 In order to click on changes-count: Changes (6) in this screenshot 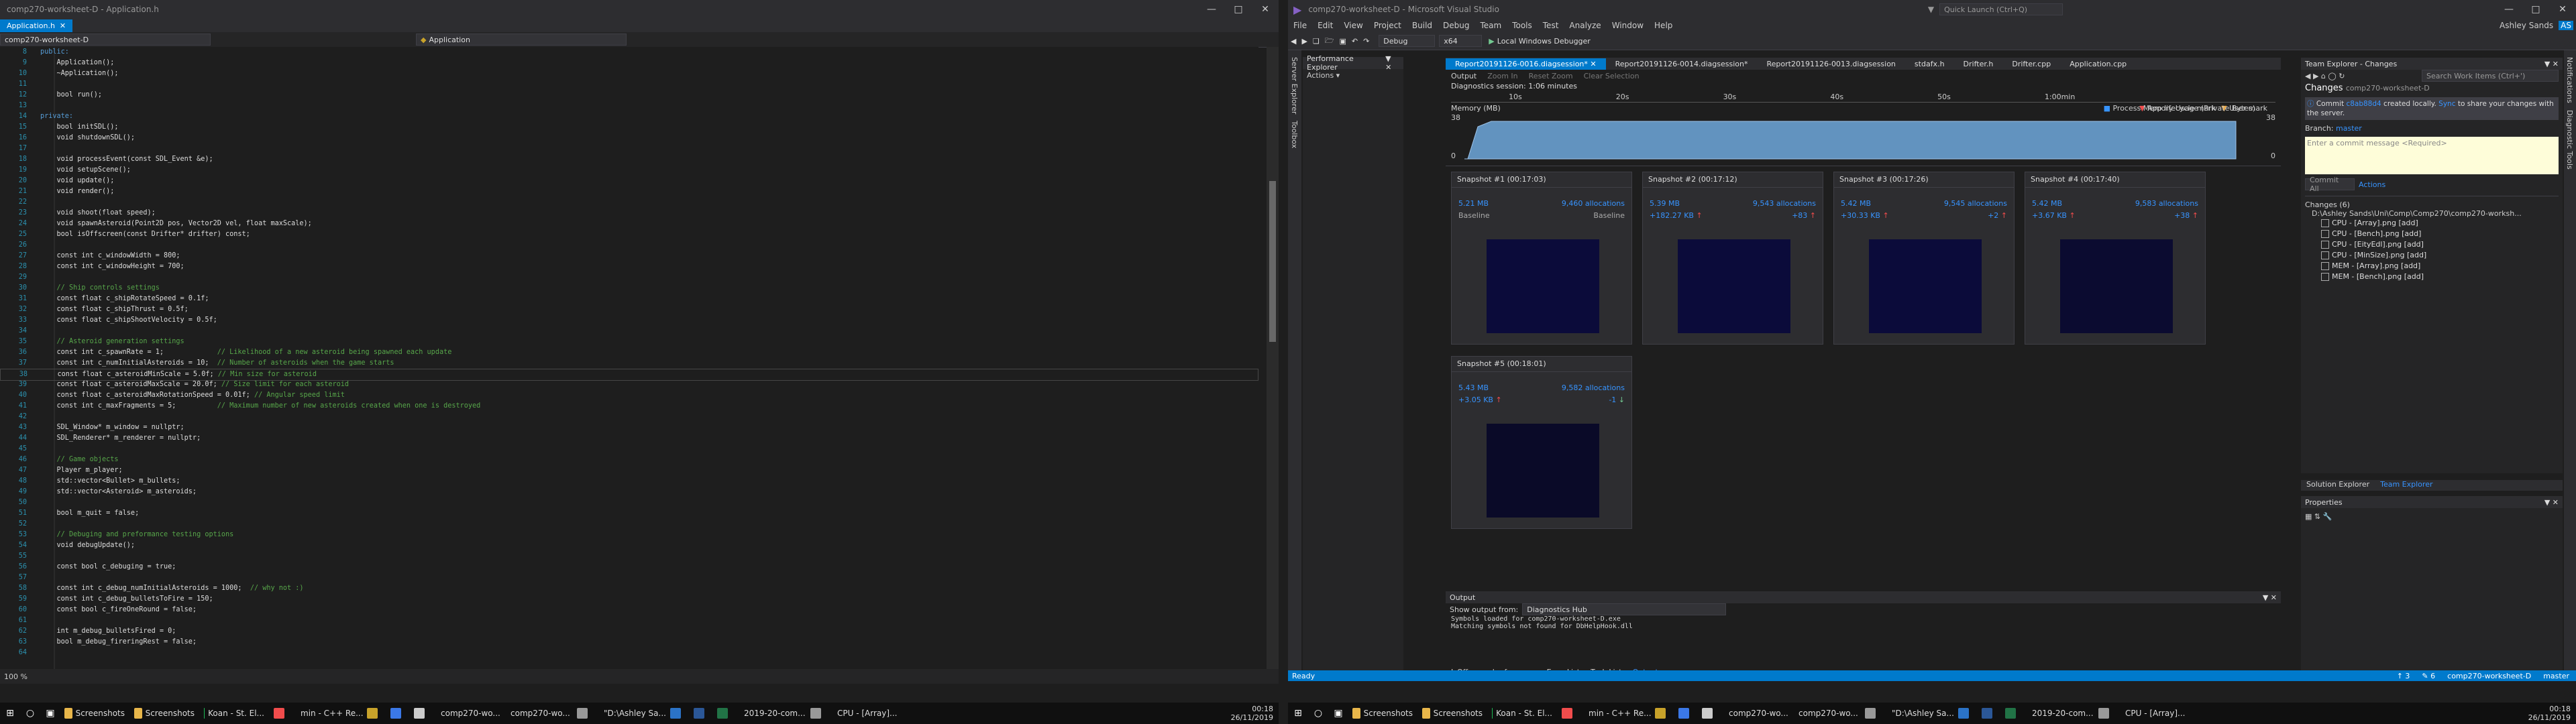, I will do `click(2432, 204)`.